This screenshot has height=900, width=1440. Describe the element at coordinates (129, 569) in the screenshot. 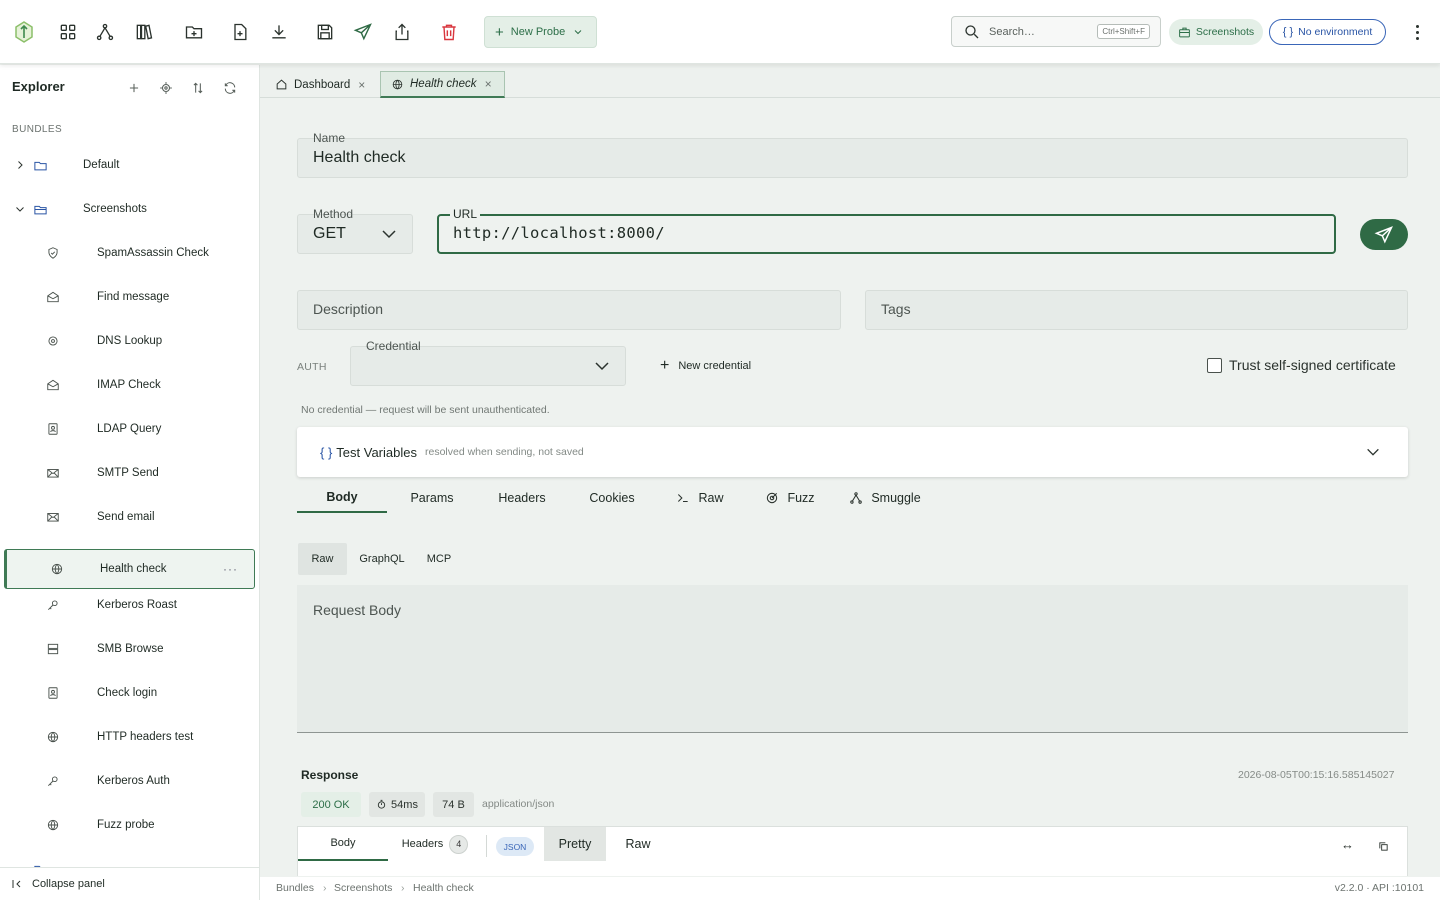

I see `probe-item: Health check ···` at that location.